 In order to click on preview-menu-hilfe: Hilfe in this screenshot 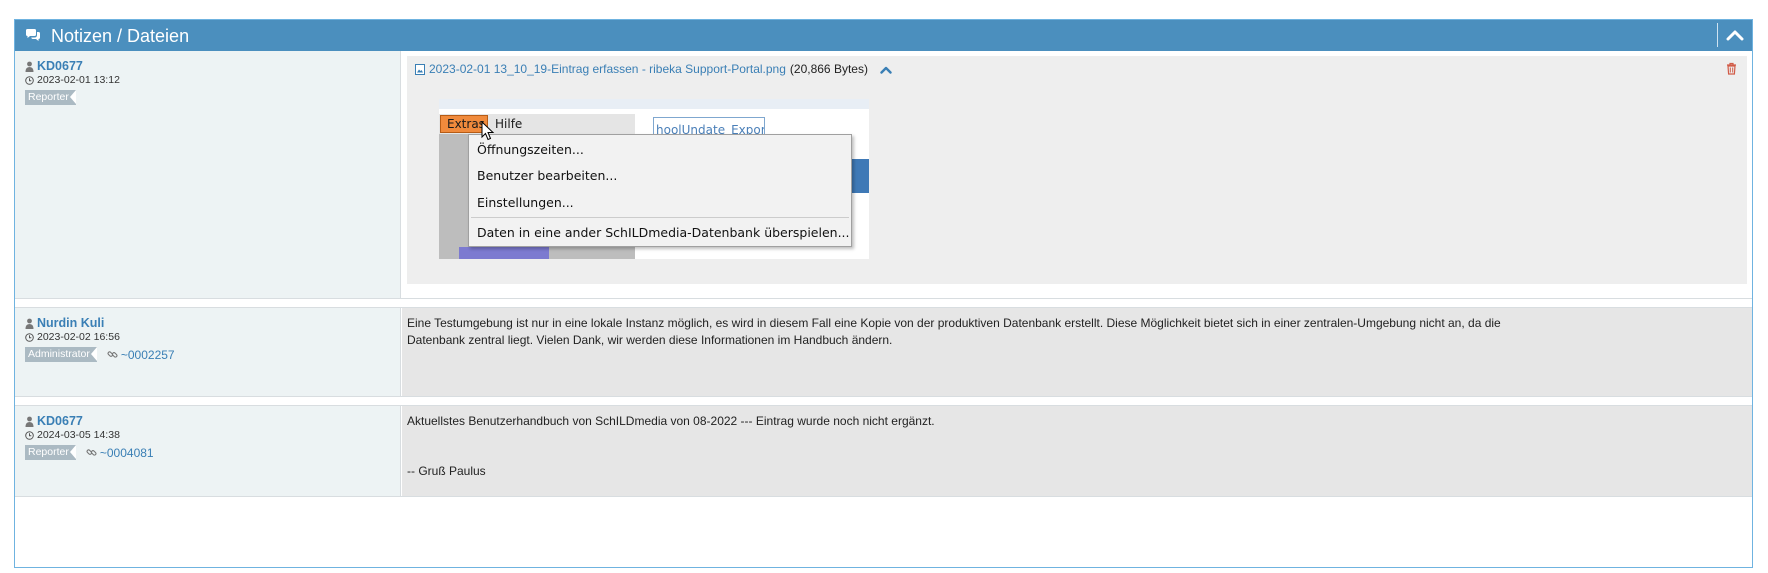, I will do `click(509, 124)`.